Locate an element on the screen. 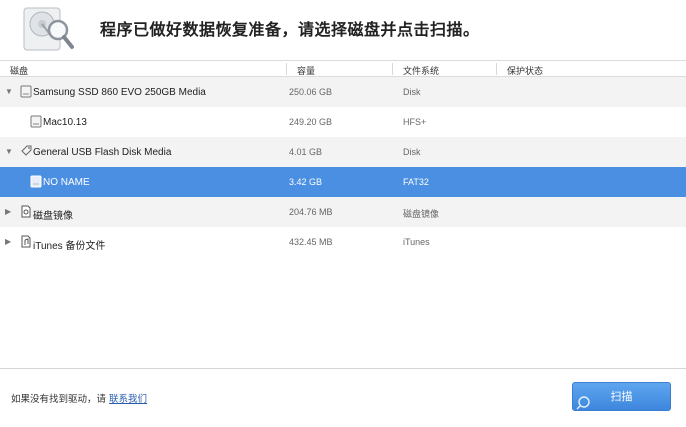  disk-name: General USB Flash Disk Media is located at coordinates (102, 152).